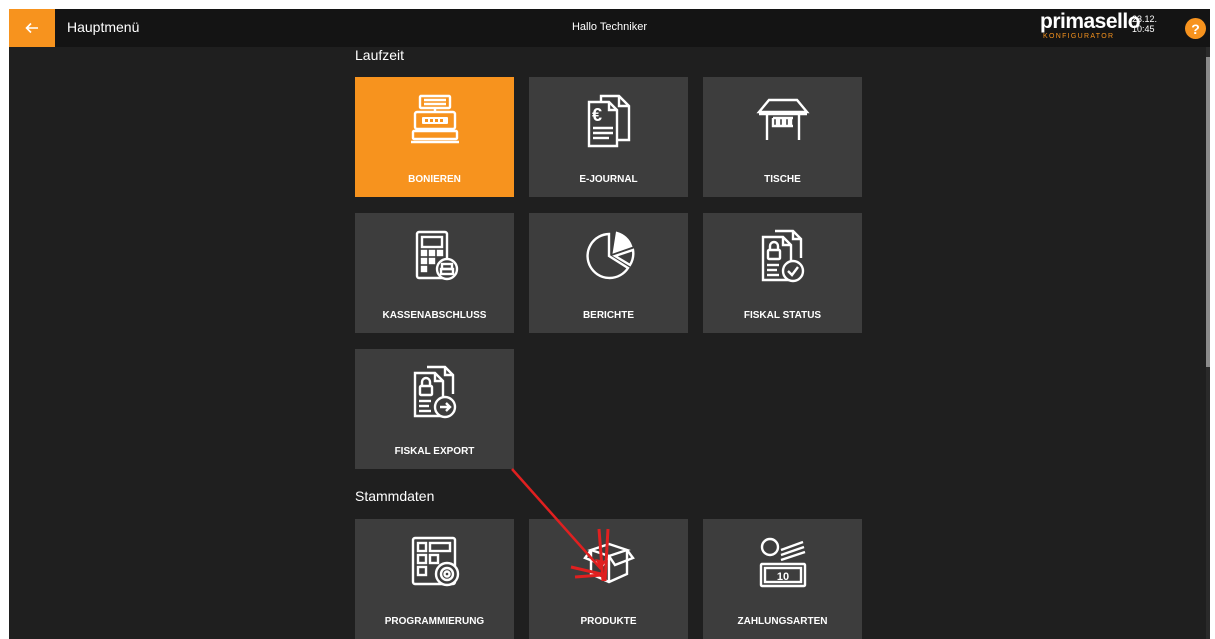  Describe the element at coordinates (1195, 28) in the screenshot. I see `help-button: ?` at that location.